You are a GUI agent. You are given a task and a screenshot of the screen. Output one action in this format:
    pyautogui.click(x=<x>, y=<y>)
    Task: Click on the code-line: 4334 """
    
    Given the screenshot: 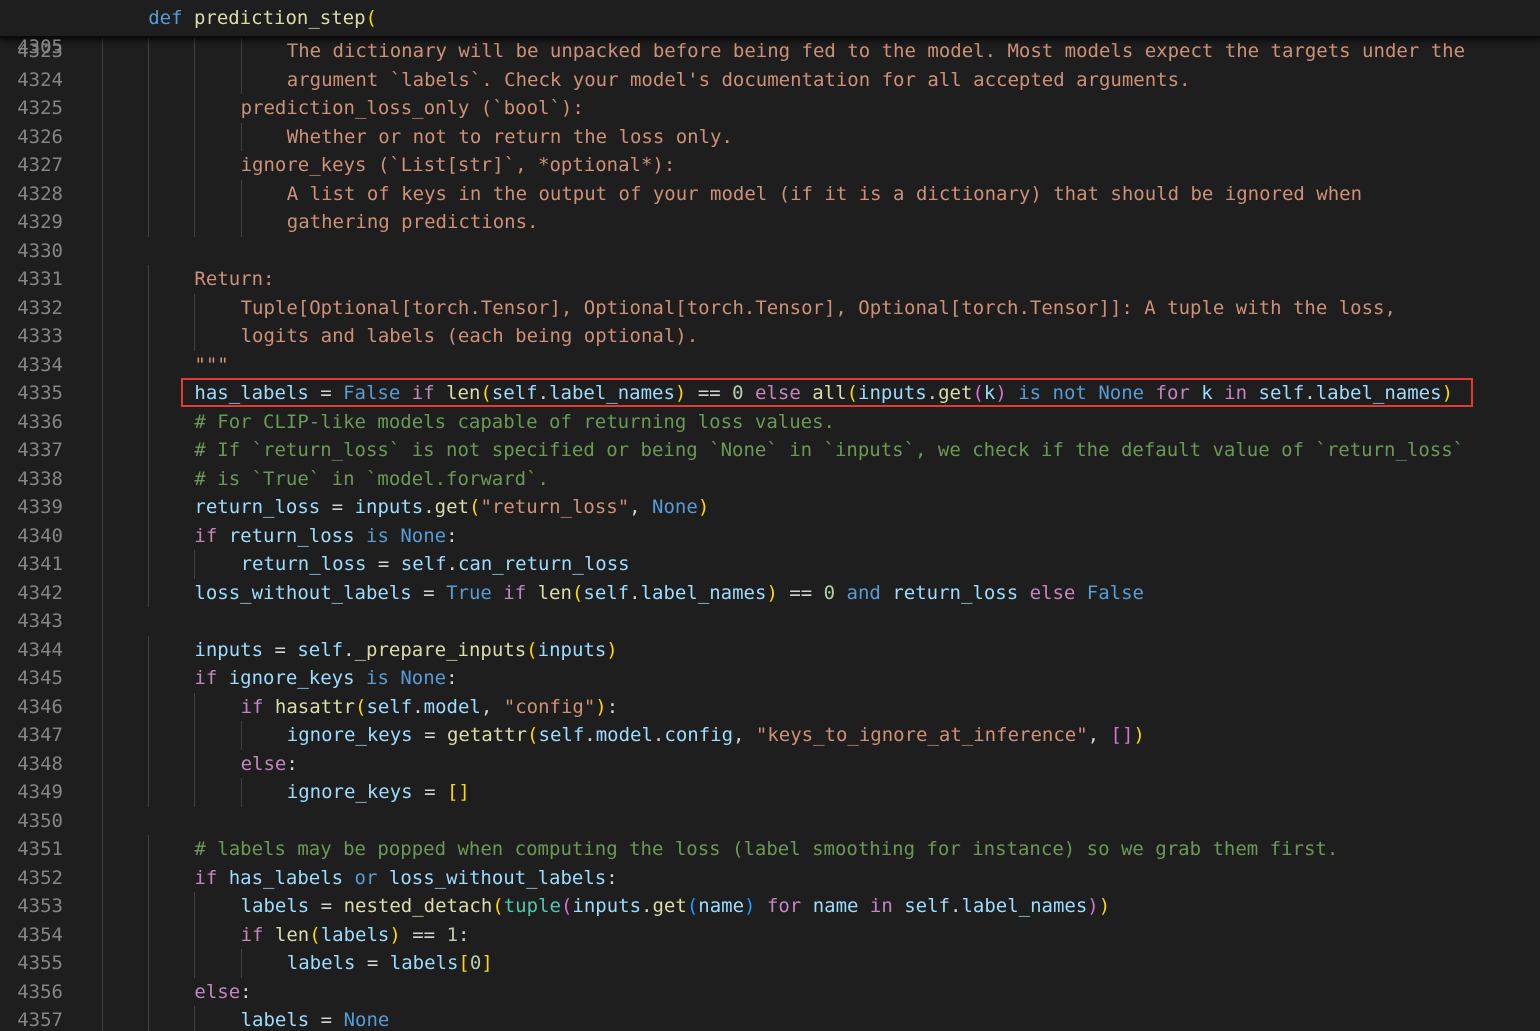 What is the action you would take?
    pyautogui.click(x=770, y=364)
    